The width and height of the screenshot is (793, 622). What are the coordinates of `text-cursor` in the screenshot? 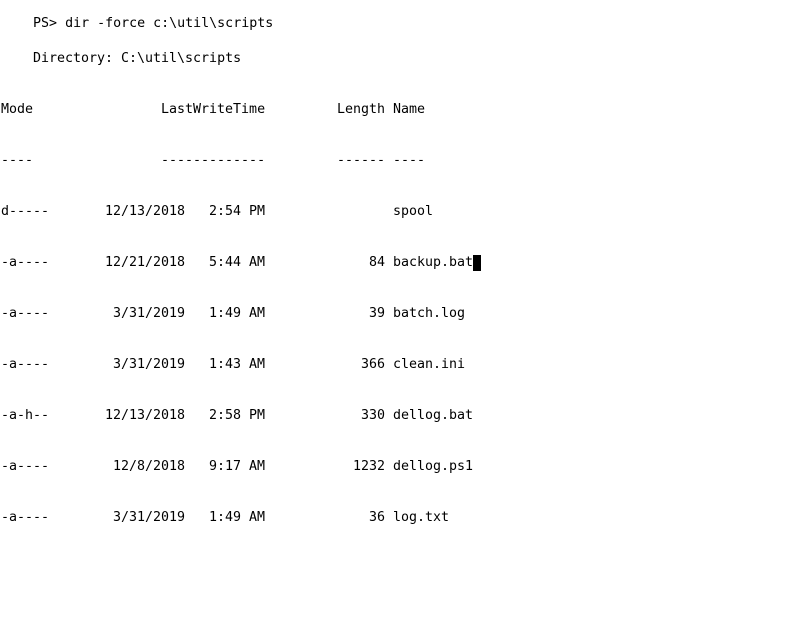 It's located at (477, 263).